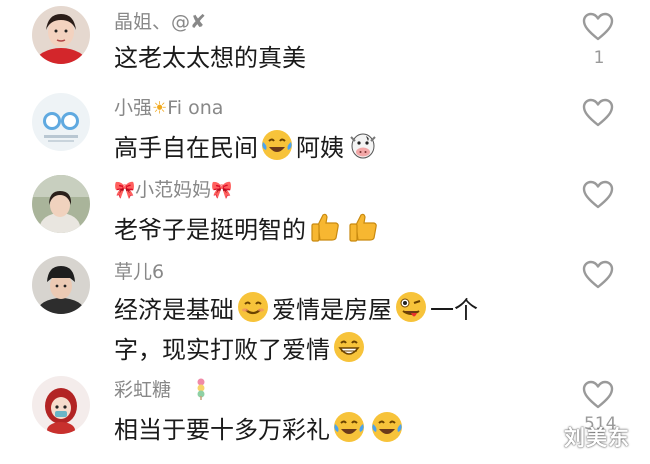 Image resolution: width=650 pixels, height=464 pixels. Describe the element at coordinates (222, 350) in the screenshot. I see `comment-text-part: 字，现实打败了爱情` at that location.